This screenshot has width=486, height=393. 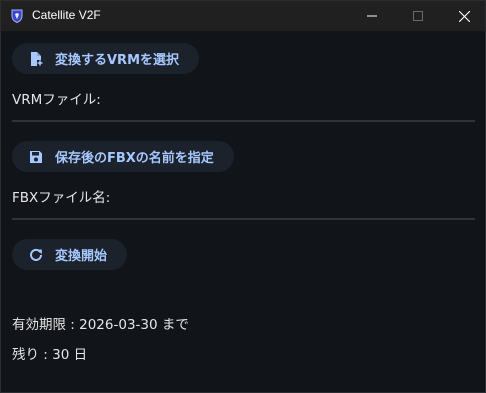 I want to click on vrm-divider, so click(x=243, y=121).